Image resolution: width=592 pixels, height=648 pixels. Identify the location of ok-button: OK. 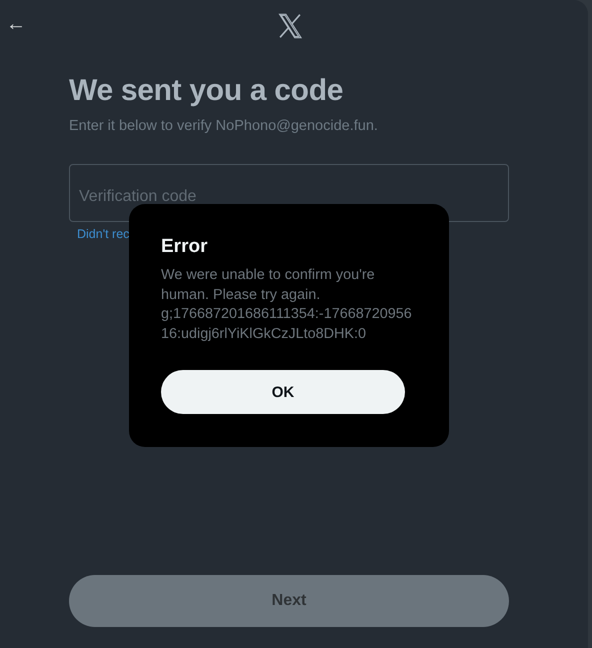
(283, 392).